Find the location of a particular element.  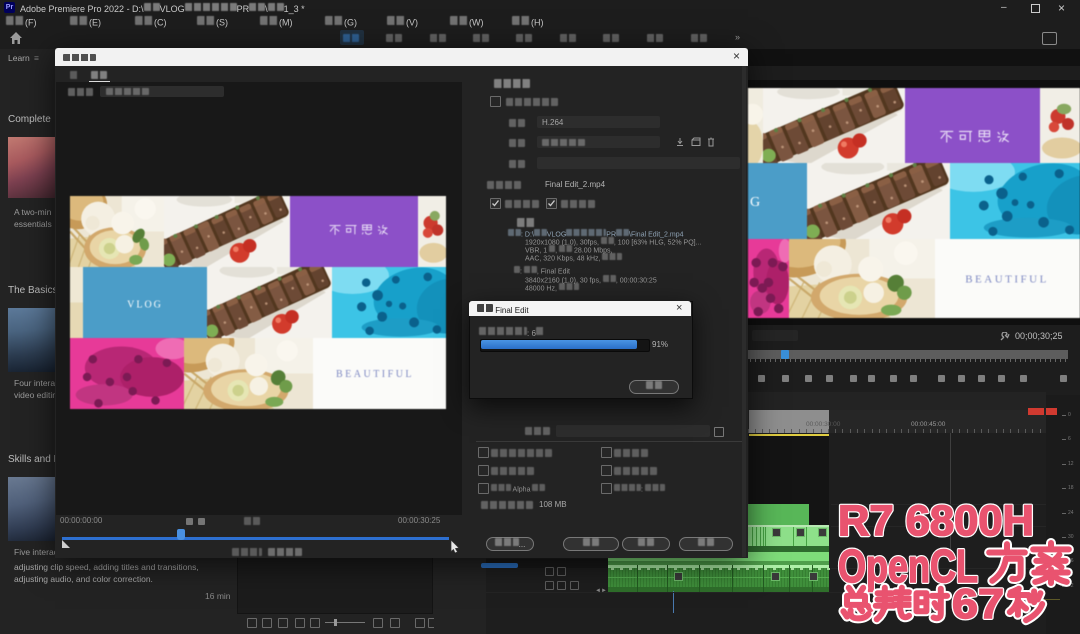

svg-text: R7 6800H is located at coordinates (936, 521).